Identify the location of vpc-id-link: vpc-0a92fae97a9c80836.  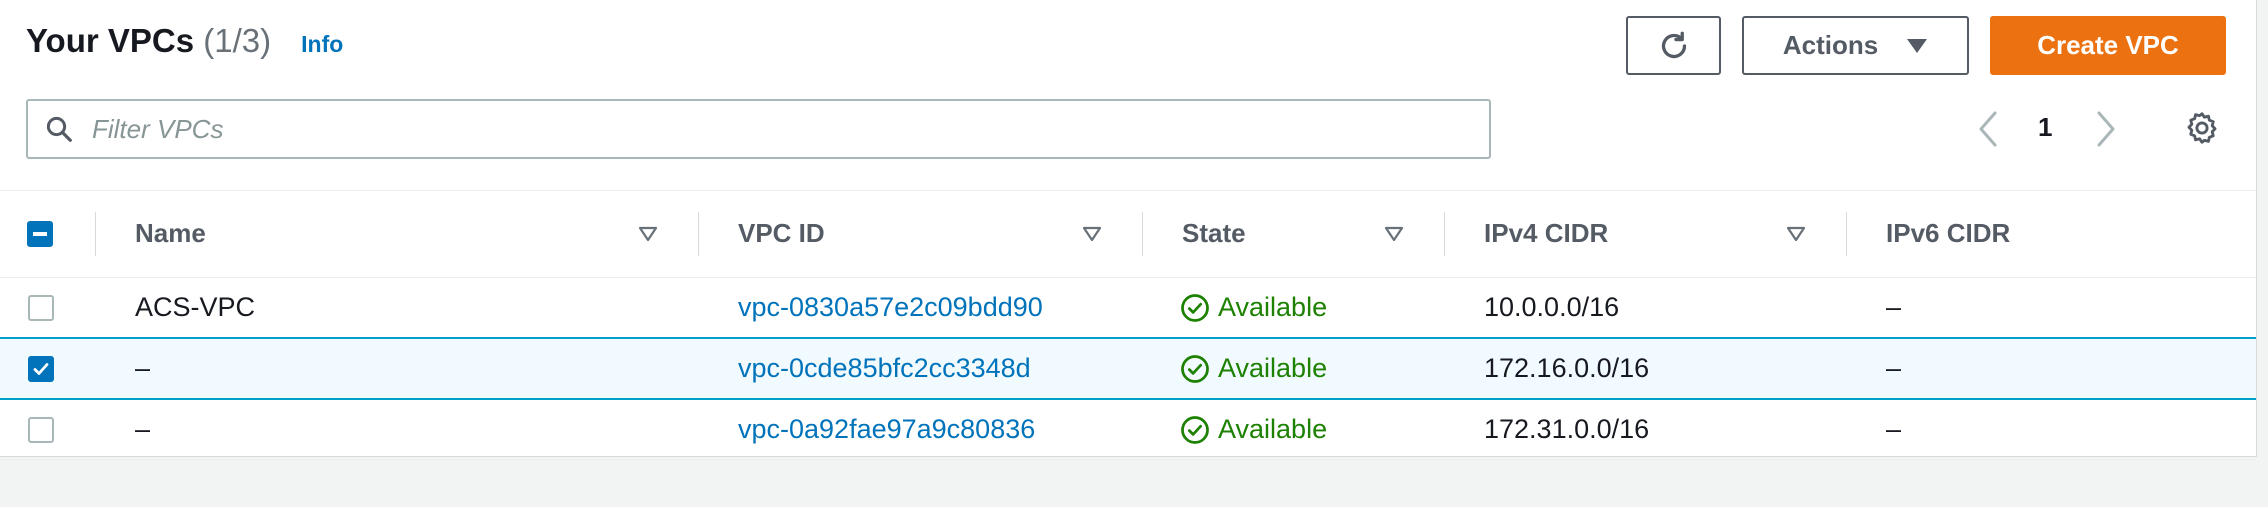
(886, 429).